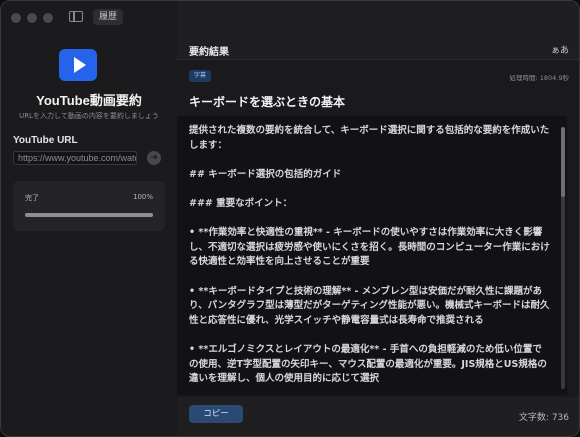  I want to click on scrollbar-thumb, so click(563, 162).